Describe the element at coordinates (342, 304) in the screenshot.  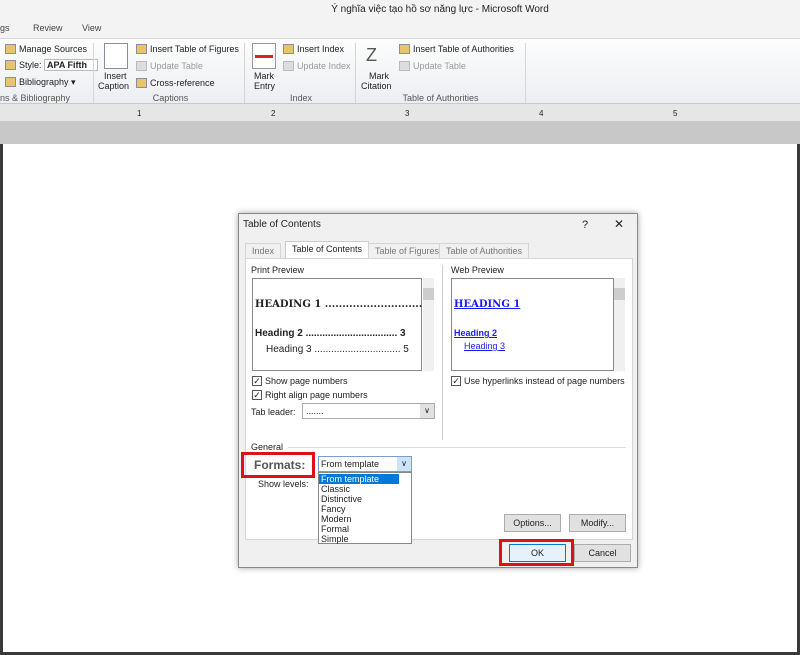
I see `preview-heading-1: HEADING 1 ............................1` at that location.